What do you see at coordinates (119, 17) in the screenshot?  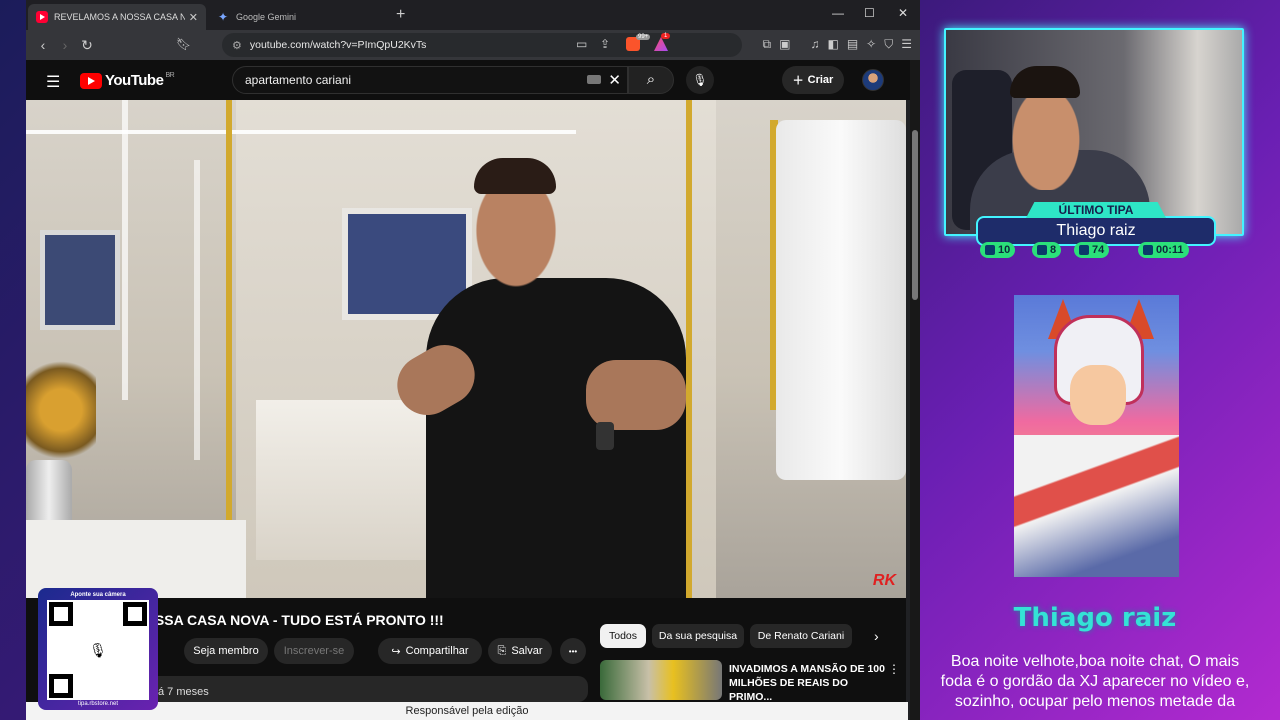 I see `tab-title: REVELAMOS A NOSSA CASA NOVA - T` at bounding box center [119, 17].